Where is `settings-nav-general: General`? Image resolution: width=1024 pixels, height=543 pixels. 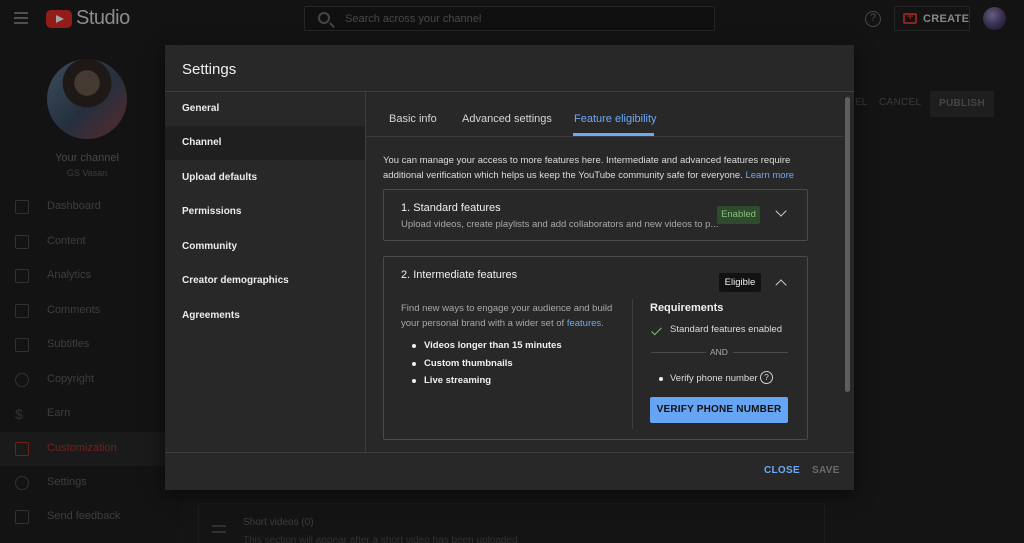 settings-nav-general: General is located at coordinates (265, 109).